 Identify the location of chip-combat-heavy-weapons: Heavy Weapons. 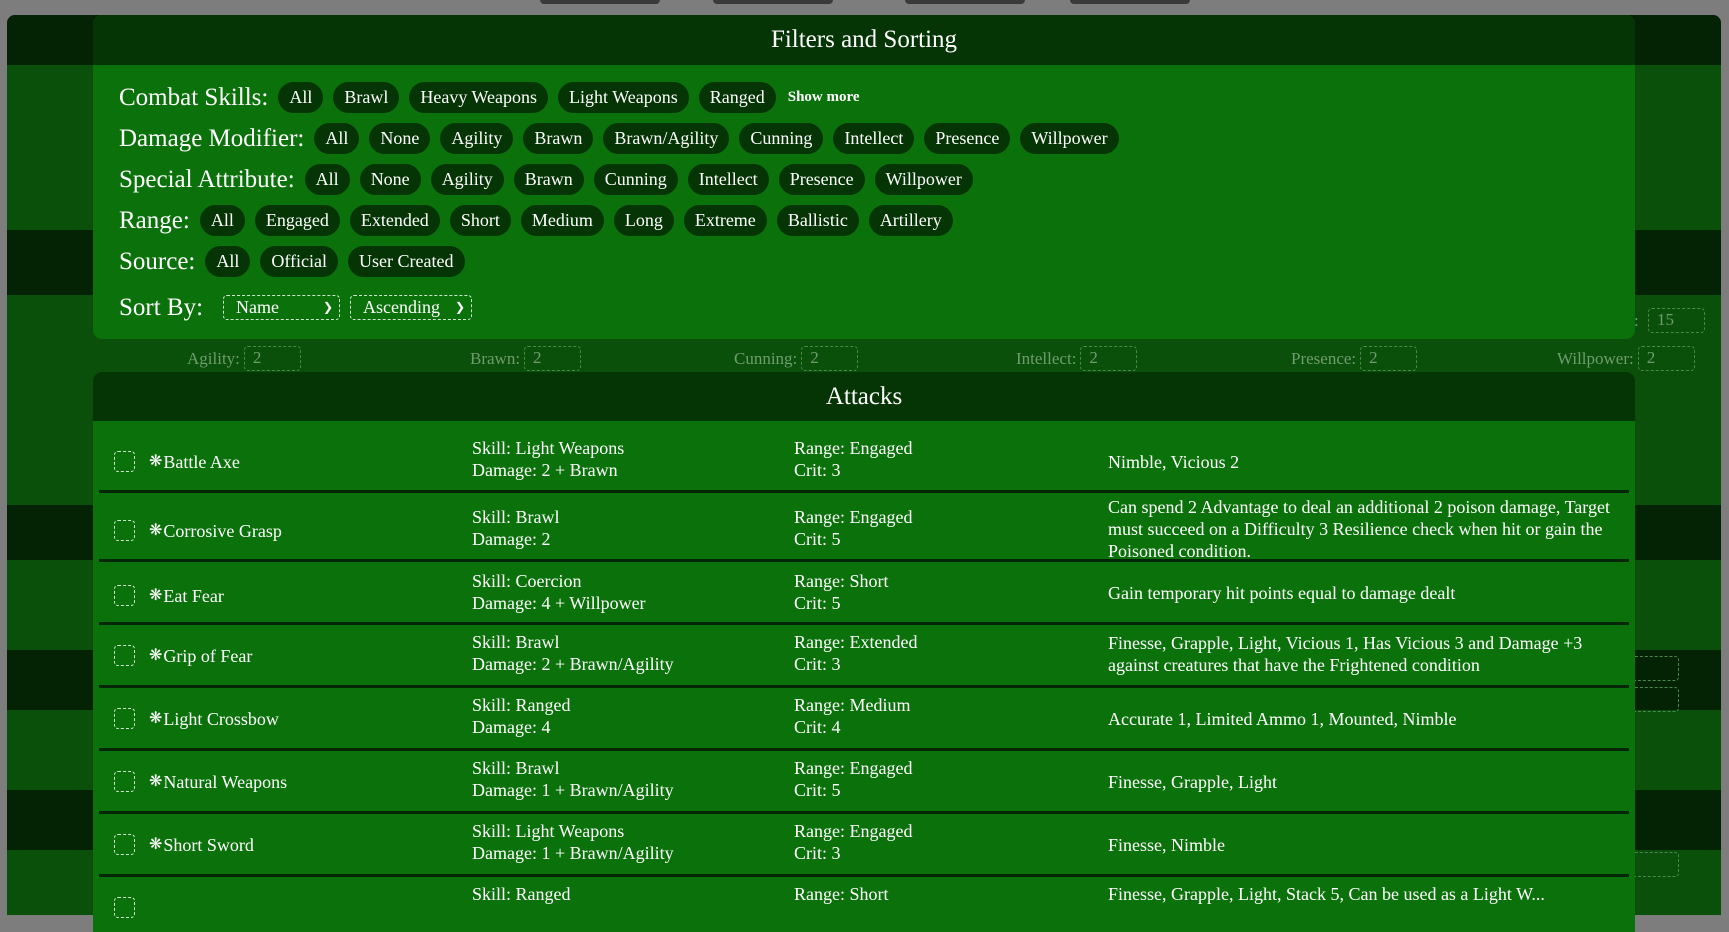
(479, 97).